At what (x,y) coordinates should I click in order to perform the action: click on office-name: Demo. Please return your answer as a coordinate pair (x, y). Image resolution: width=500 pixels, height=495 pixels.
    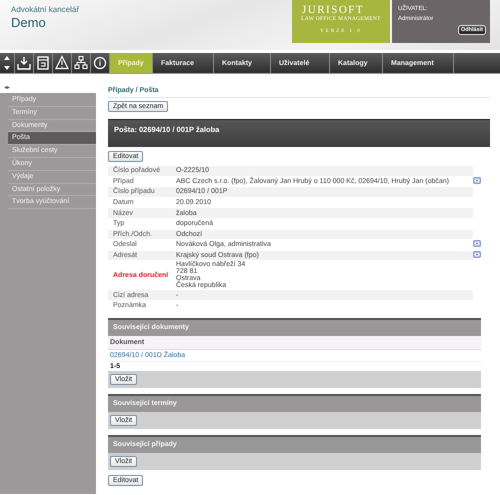
    Looking at the image, I should click on (29, 22).